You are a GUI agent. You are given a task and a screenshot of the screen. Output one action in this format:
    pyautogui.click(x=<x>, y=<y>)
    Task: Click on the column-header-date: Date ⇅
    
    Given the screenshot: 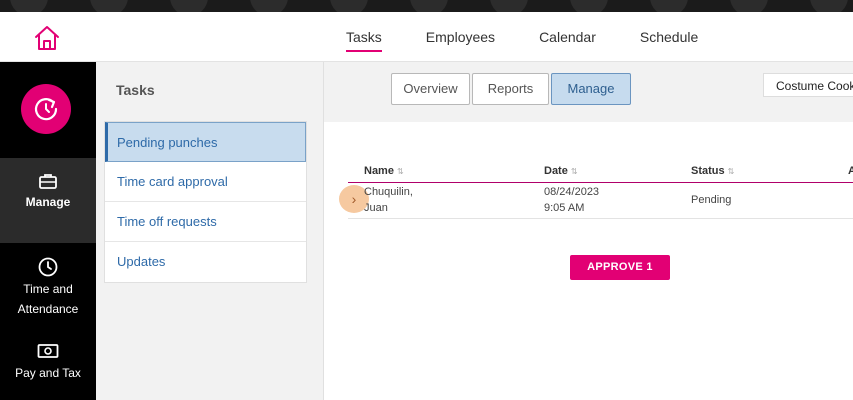 What is the action you would take?
    pyautogui.click(x=561, y=171)
    